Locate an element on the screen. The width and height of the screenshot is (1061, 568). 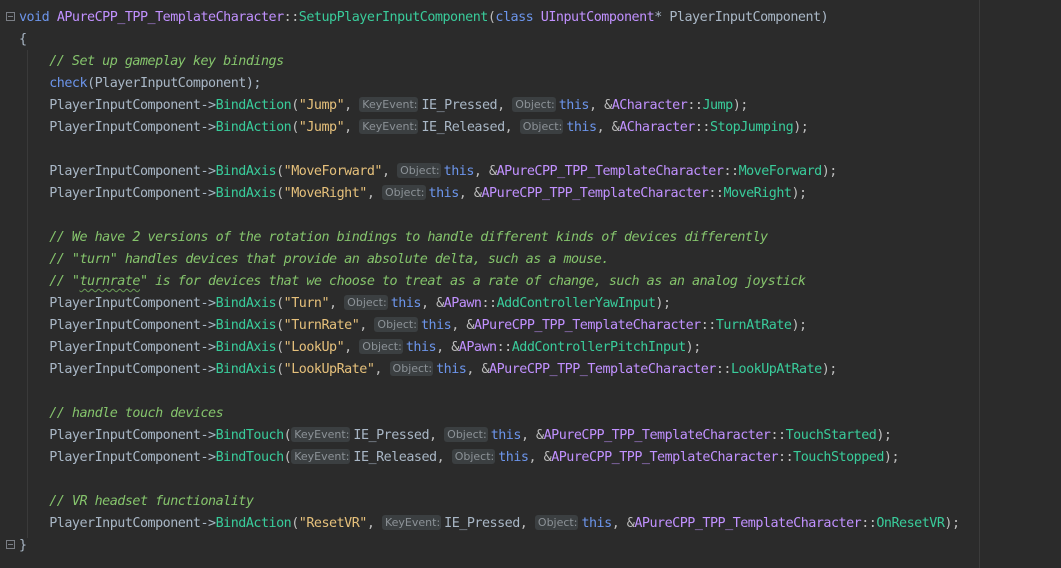
fold-collapse-icon is located at coordinates (10, 16).